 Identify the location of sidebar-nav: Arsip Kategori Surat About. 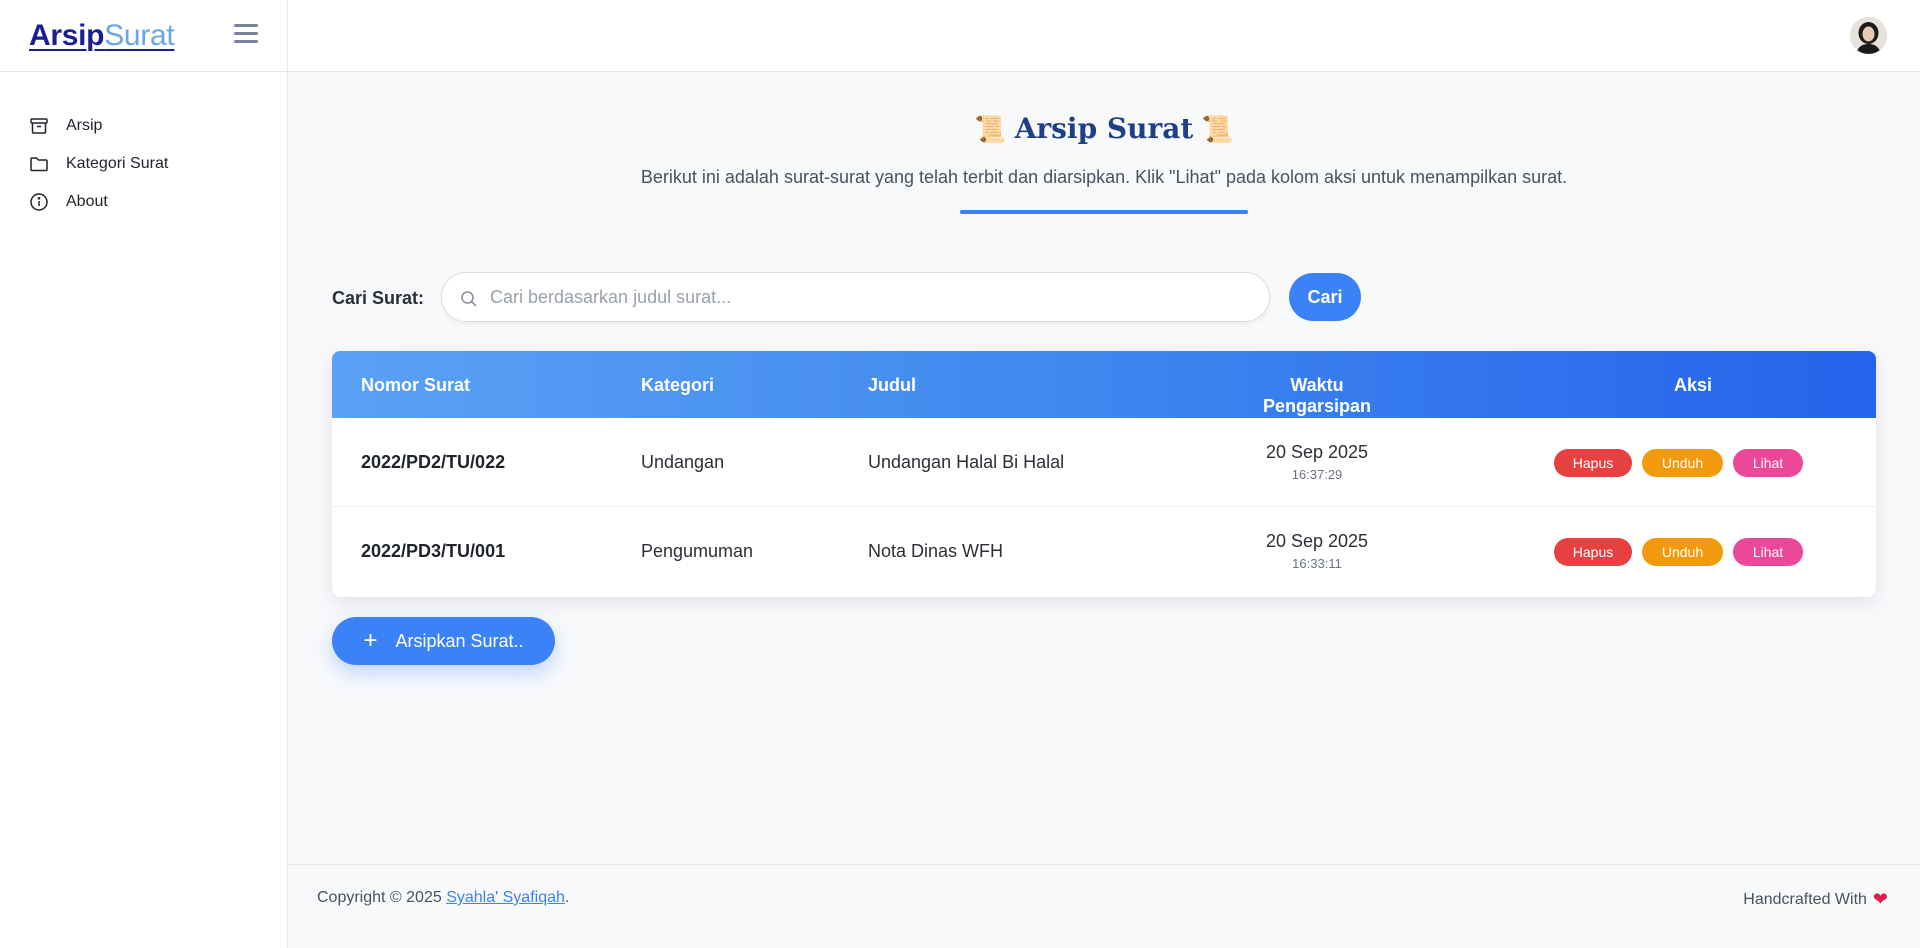
(143, 146).